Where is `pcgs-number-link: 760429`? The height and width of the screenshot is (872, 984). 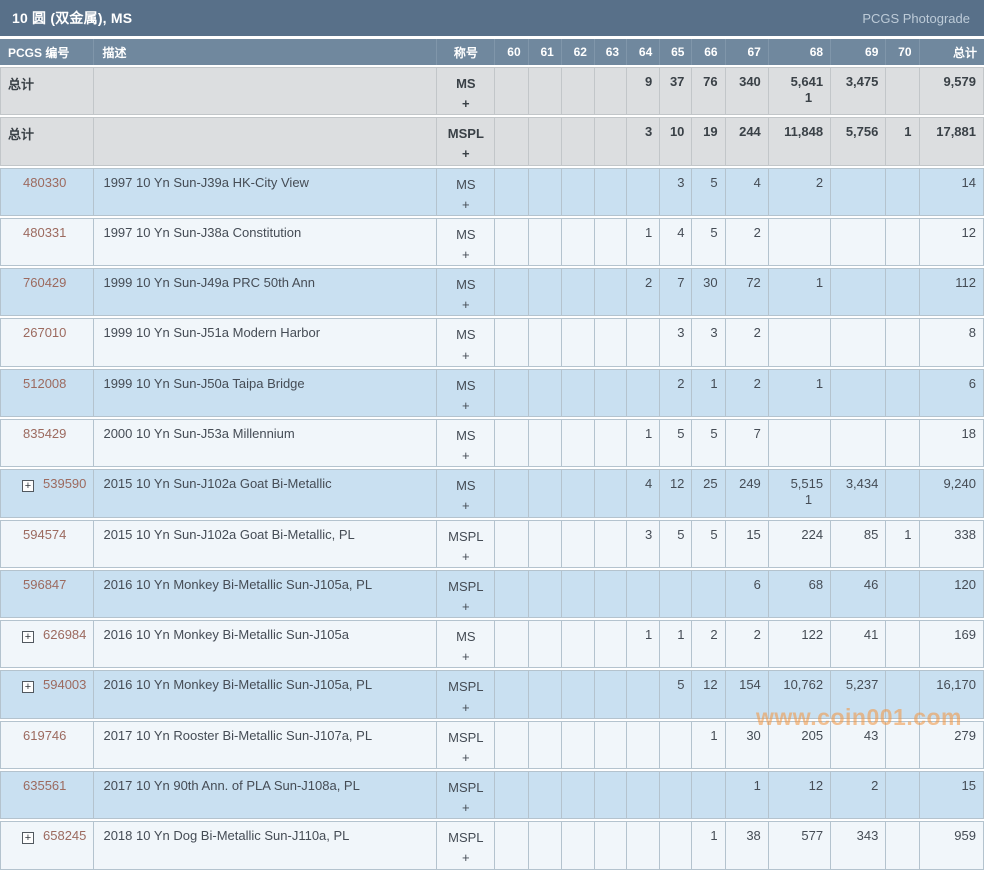 pcgs-number-link: 760429 is located at coordinates (44, 282).